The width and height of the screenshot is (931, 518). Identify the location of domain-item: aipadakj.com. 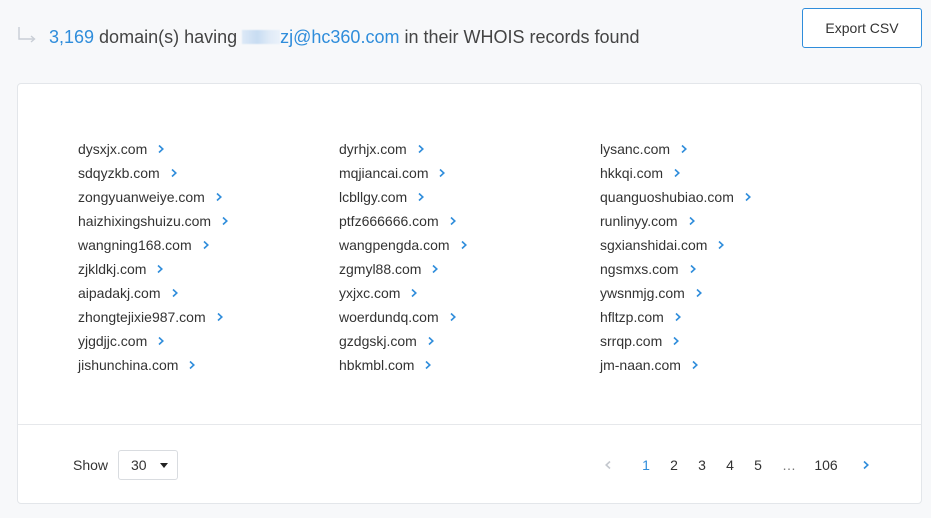
(208, 293).